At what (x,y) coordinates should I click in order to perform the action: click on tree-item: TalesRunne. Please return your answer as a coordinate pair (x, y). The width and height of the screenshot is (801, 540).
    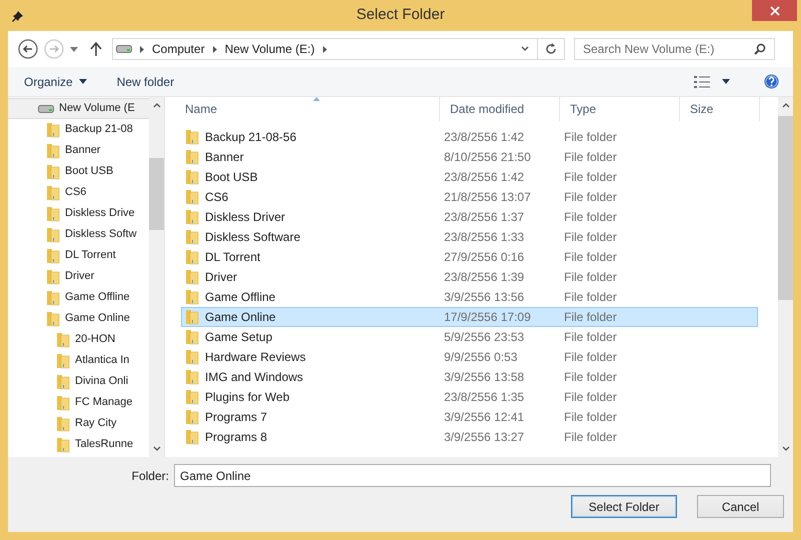
    Looking at the image, I should click on (78, 444).